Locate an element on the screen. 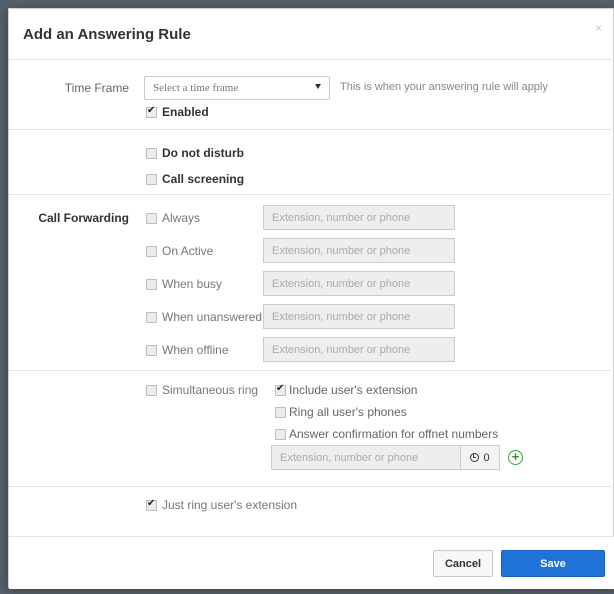 The image size is (614, 594). save-button: Save is located at coordinates (553, 563).